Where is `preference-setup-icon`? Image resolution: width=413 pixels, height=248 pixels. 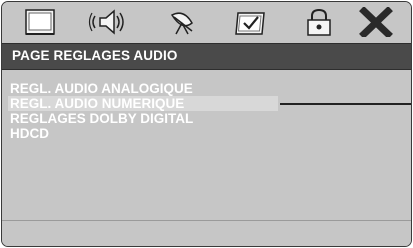
preference-setup-icon is located at coordinates (250, 22).